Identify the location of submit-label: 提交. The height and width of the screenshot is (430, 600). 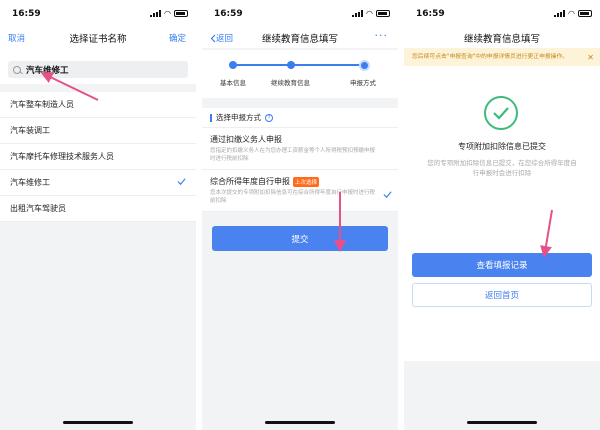
(300, 239).